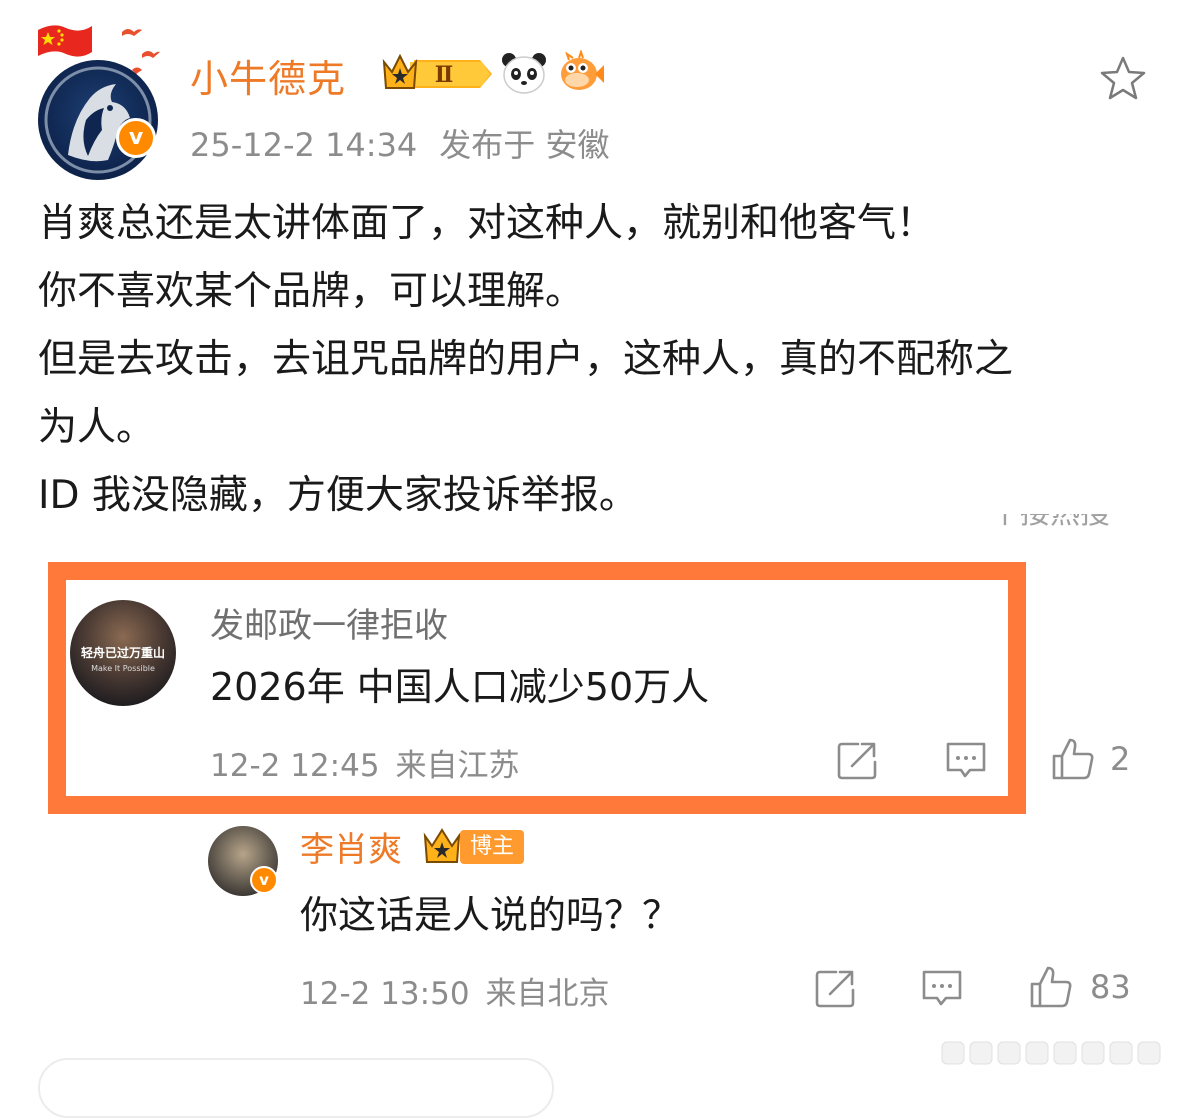 This screenshot has height=1118, width=1185. What do you see at coordinates (492, 847) in the screenshot?
I see `blogger-tag: 博主` at bounding box center [492, 847].